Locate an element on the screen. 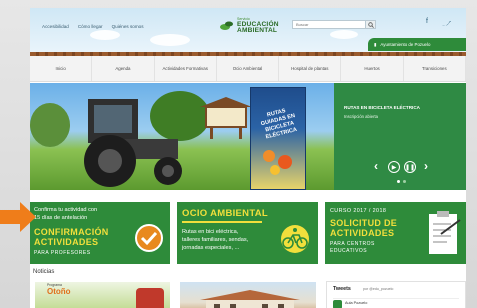  slider-dots is located at coordinates (401, 181).